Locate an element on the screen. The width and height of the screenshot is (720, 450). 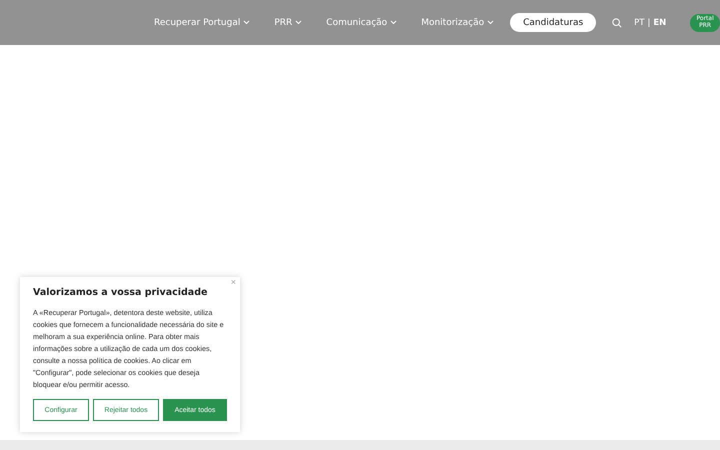
language-link: EN is located at coordinates (659, 23).